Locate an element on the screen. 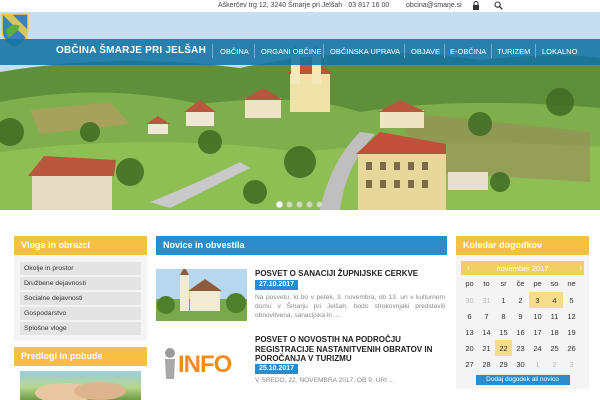  nav-item-organi-obcine: ORGANI OBČINE is located at coordinates (291, 51).